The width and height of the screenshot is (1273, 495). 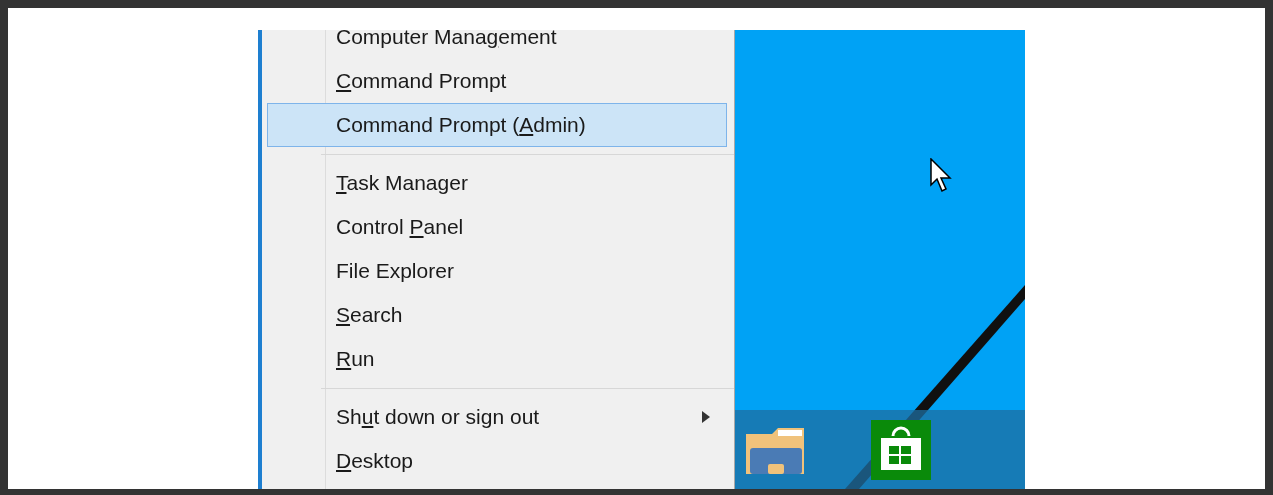 I want to click on menu-item: Desktop, so click(x=497, y=461).